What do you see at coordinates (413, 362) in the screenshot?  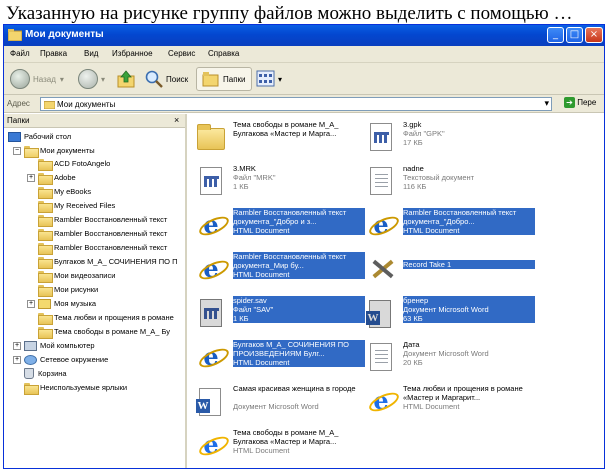 I see `file-size: 20 КБ` at bounding box center [413, 362].